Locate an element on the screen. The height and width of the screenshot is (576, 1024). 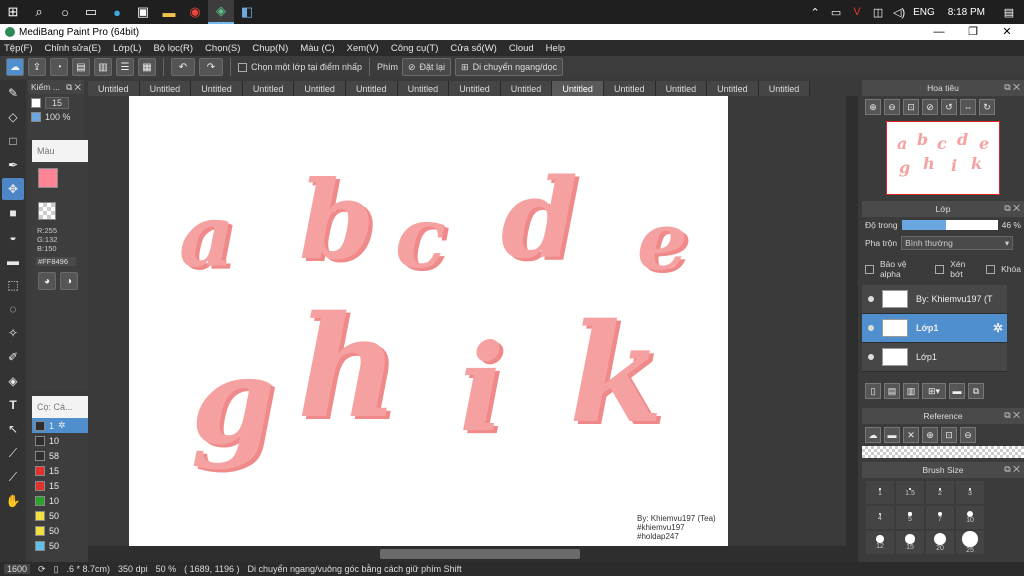
share-icon: ⇪ is located at coordinates (37, 67).